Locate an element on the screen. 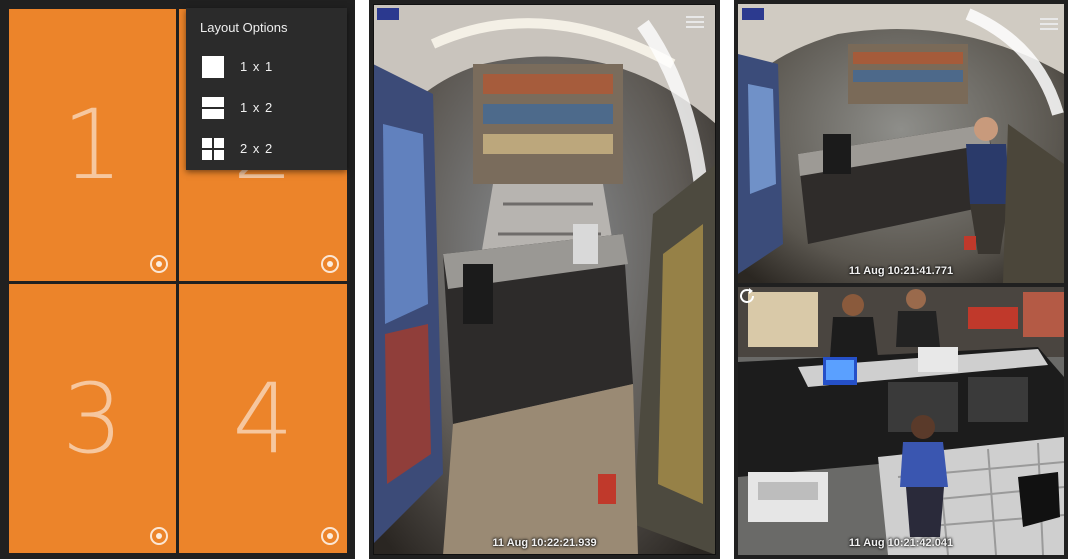 This screenshot has width=1068, height=559. grid-cell-4: 4 is located at coordinates (263, 418).